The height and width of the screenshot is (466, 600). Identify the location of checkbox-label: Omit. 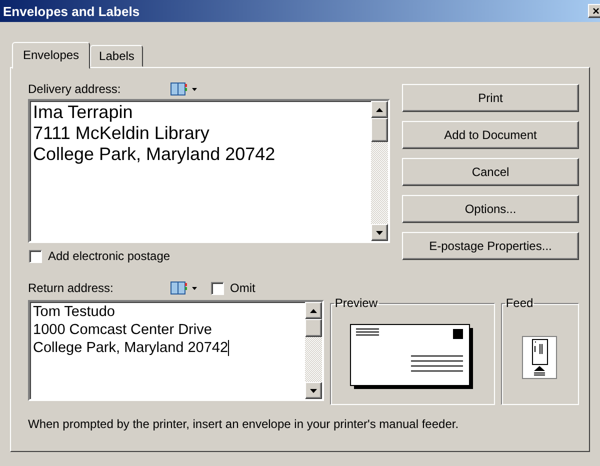
(243, 288).